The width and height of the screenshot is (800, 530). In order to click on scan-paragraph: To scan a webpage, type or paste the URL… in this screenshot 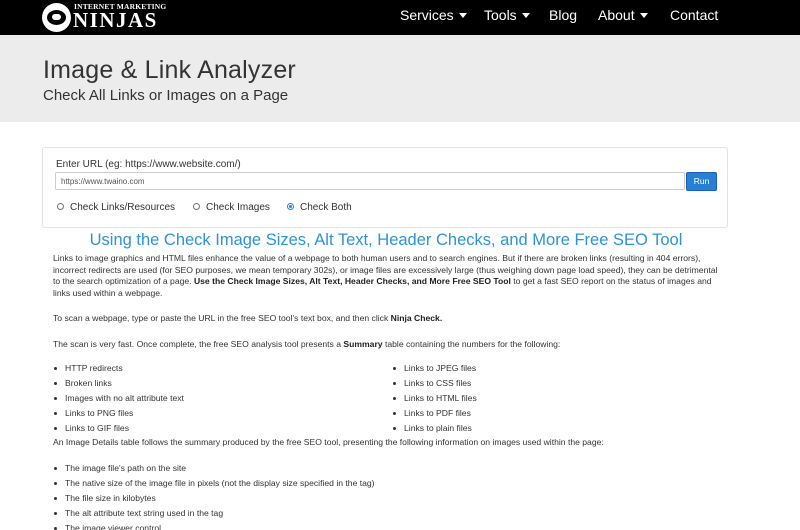, I will do `click(393, 319)`.